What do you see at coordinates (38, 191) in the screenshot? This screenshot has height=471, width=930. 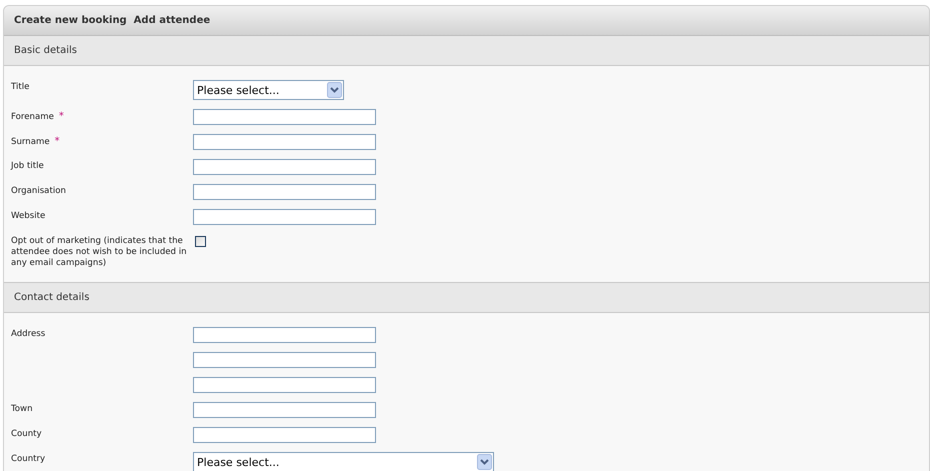 I see `field-label: Organisation` at bounding box center [38, 191].